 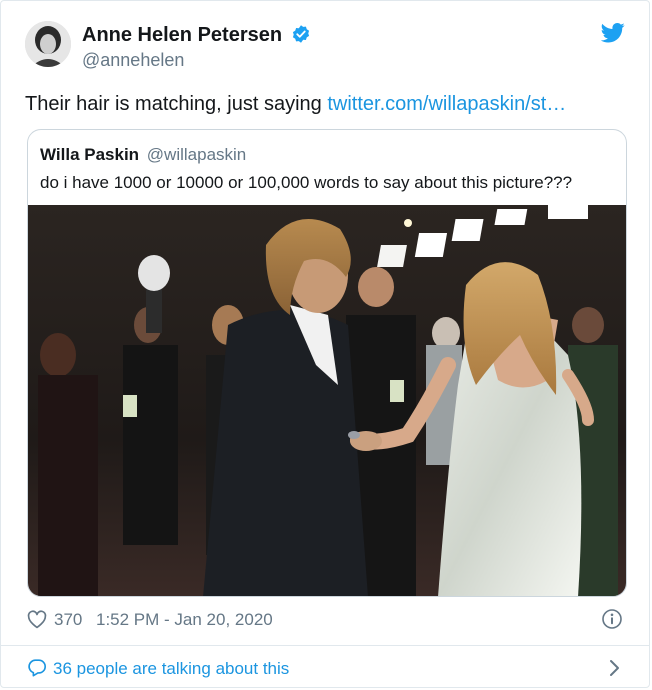 I want to click on quoted-tweet-header: Willa Paskin @willapaskin, so click(x=143, y=155).